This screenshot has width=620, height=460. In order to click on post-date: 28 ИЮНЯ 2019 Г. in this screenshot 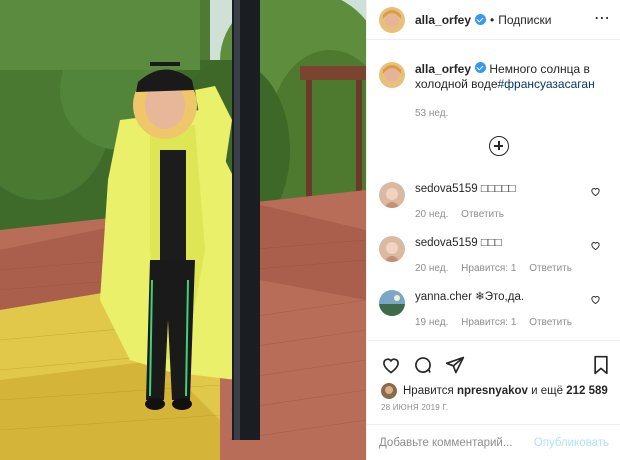, I will do `click(414, 407)`.